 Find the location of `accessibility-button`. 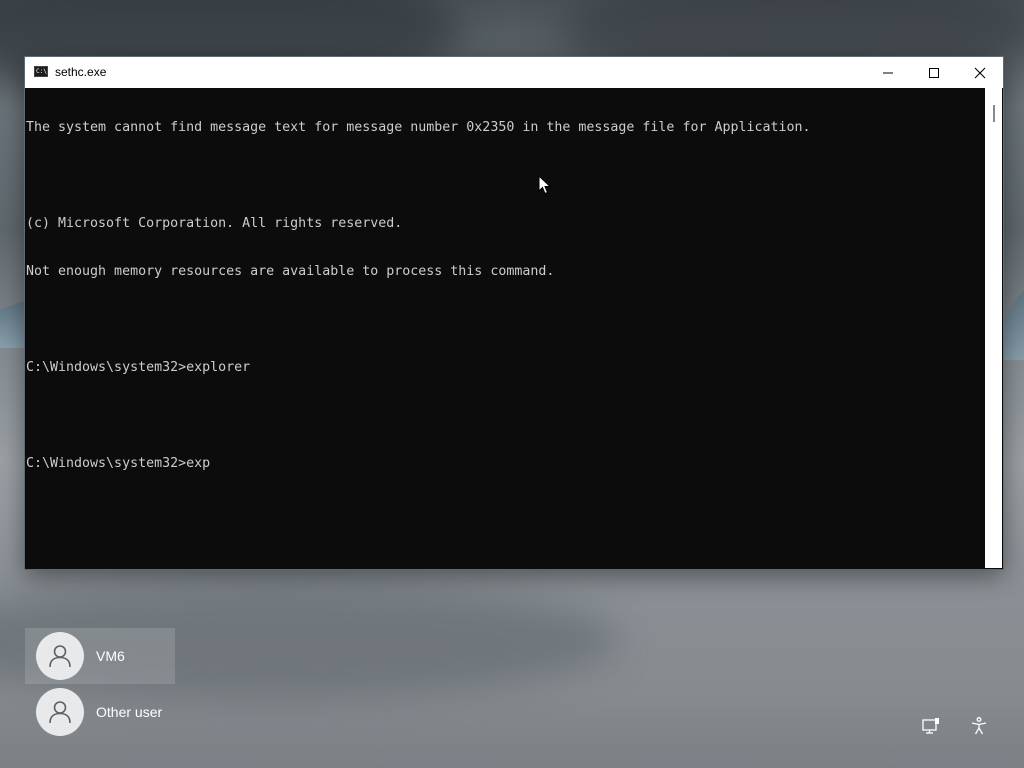

accessibility-button is located at coordinates (979, 726).